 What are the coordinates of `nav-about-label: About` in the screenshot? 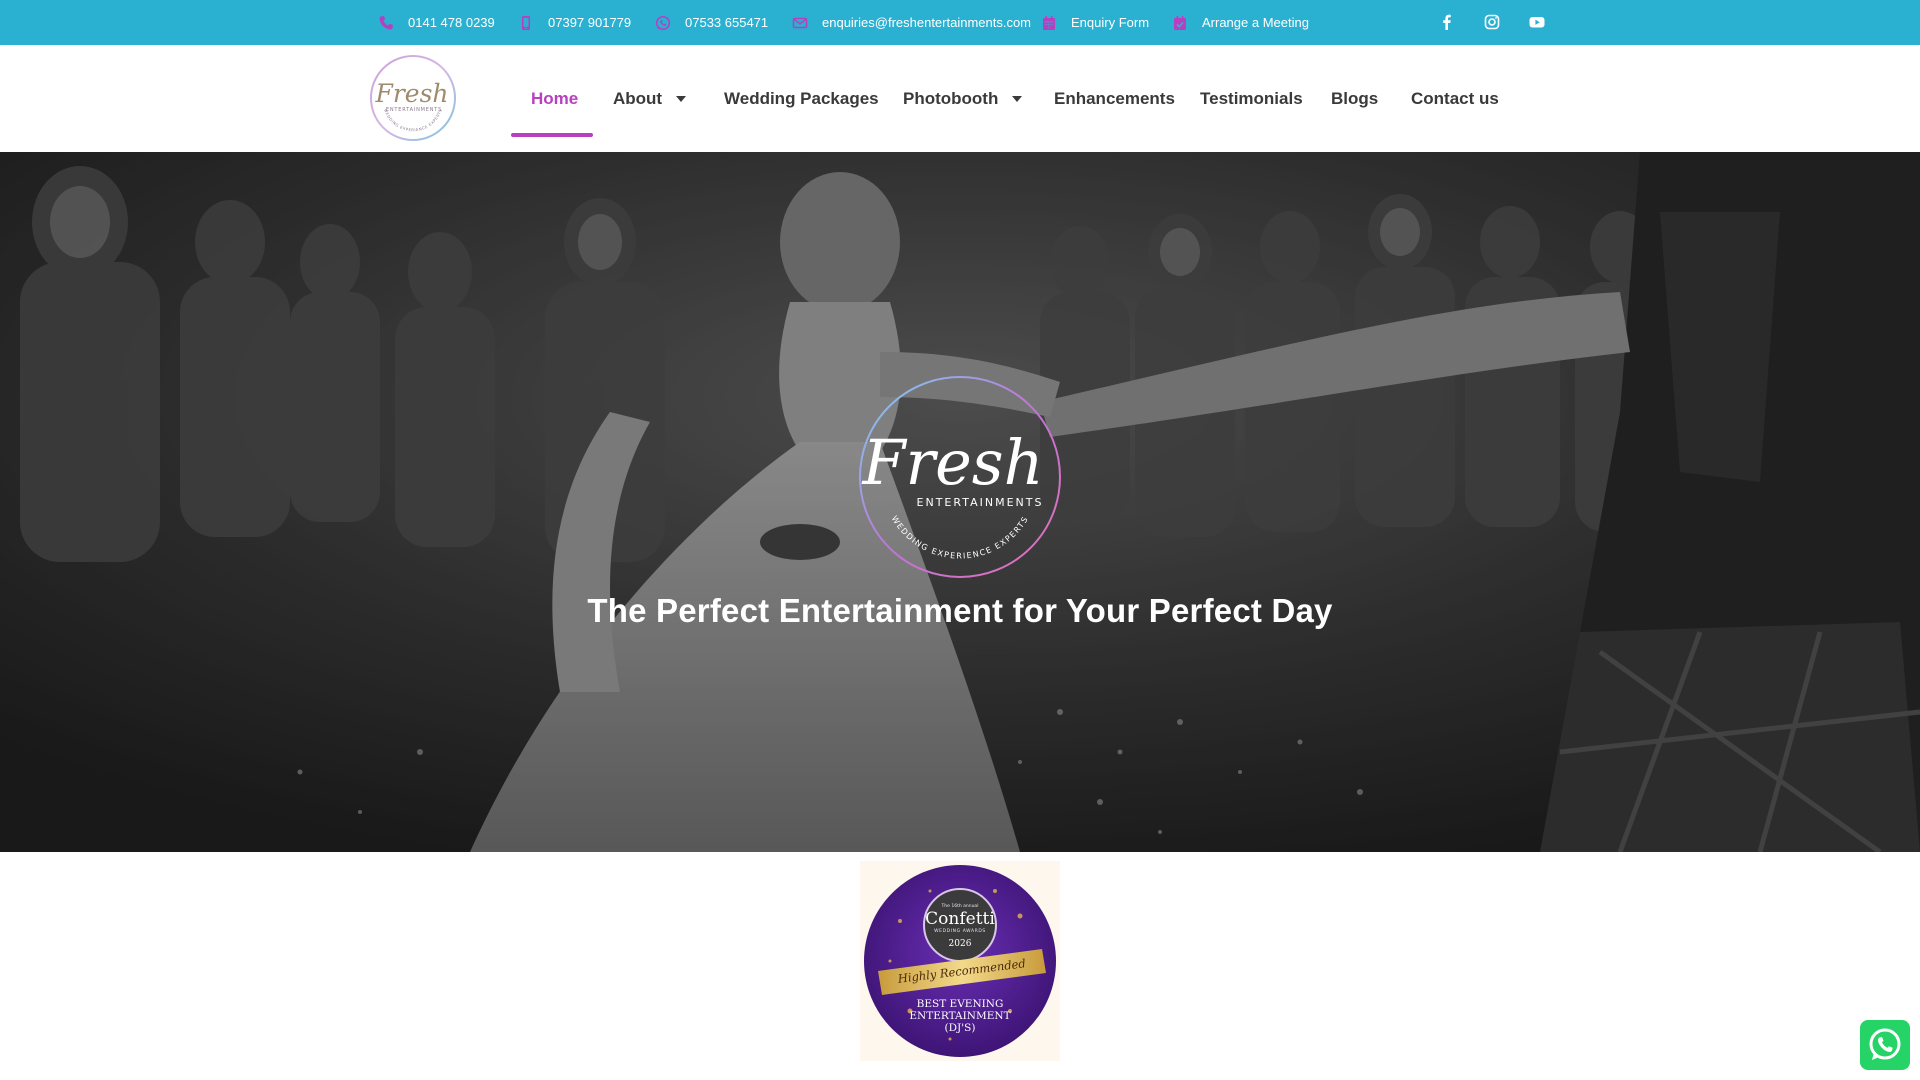 It's located at (638, 98).